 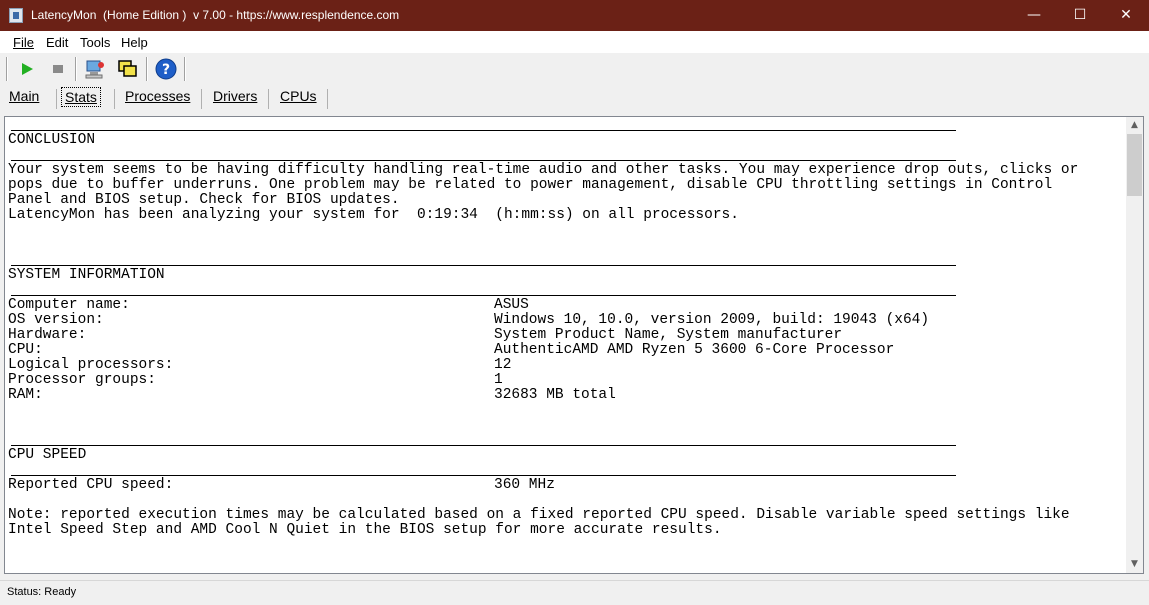 I want to click on tab-processes: Processes, so click(x=157, y=96).